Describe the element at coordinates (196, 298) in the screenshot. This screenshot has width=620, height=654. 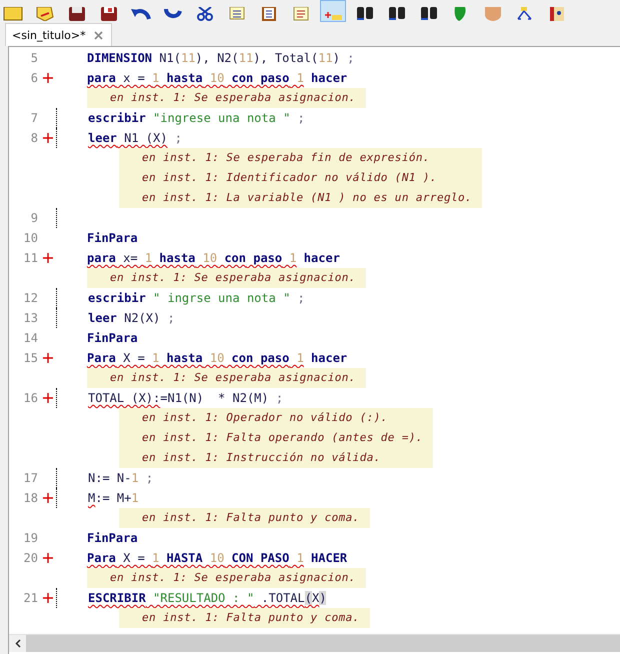
I see `code-line: escribir " ingrse una nota " ;` at that location.